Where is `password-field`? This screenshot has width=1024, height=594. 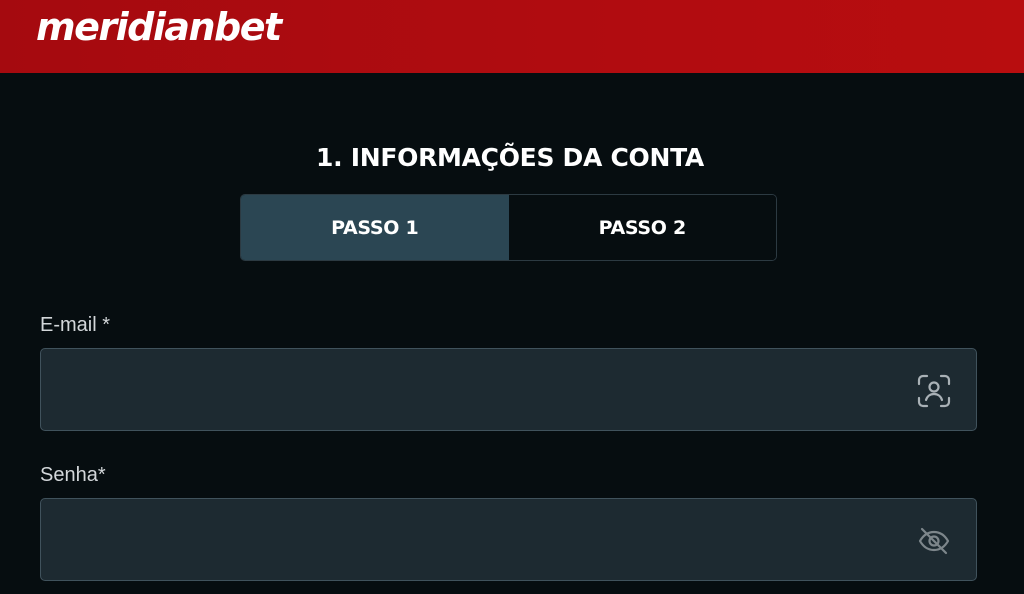
password-field is located at coordinates (471, 539).